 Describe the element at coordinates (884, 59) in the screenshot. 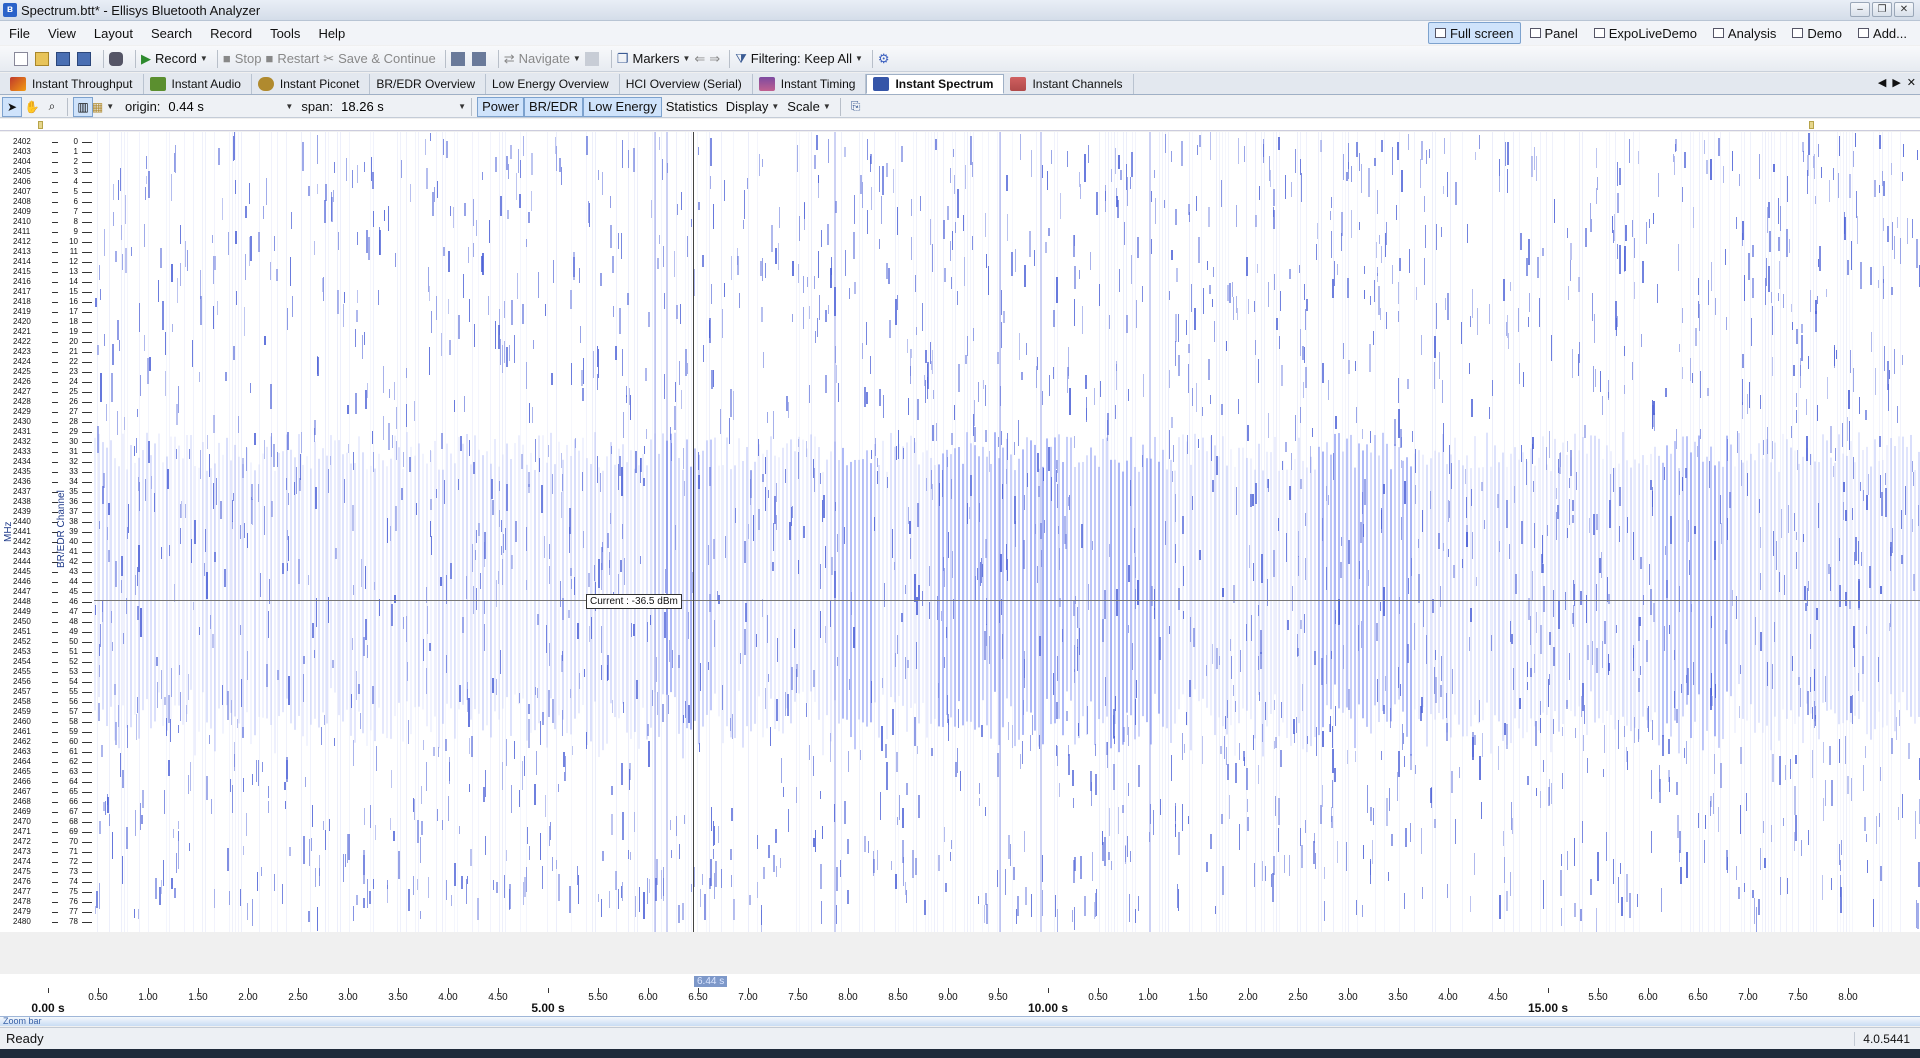

I see `settings-button: ⚙` at that location.